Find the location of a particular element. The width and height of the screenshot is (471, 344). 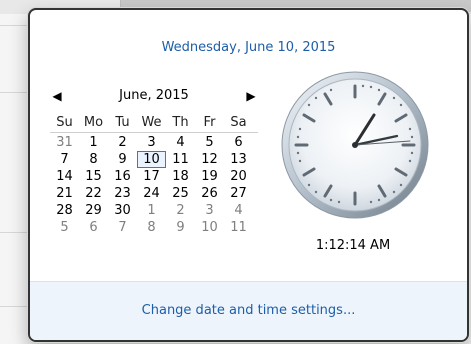

calendar-header: ◀ June, 2015 ▶ is located at coordinates (154, 96).